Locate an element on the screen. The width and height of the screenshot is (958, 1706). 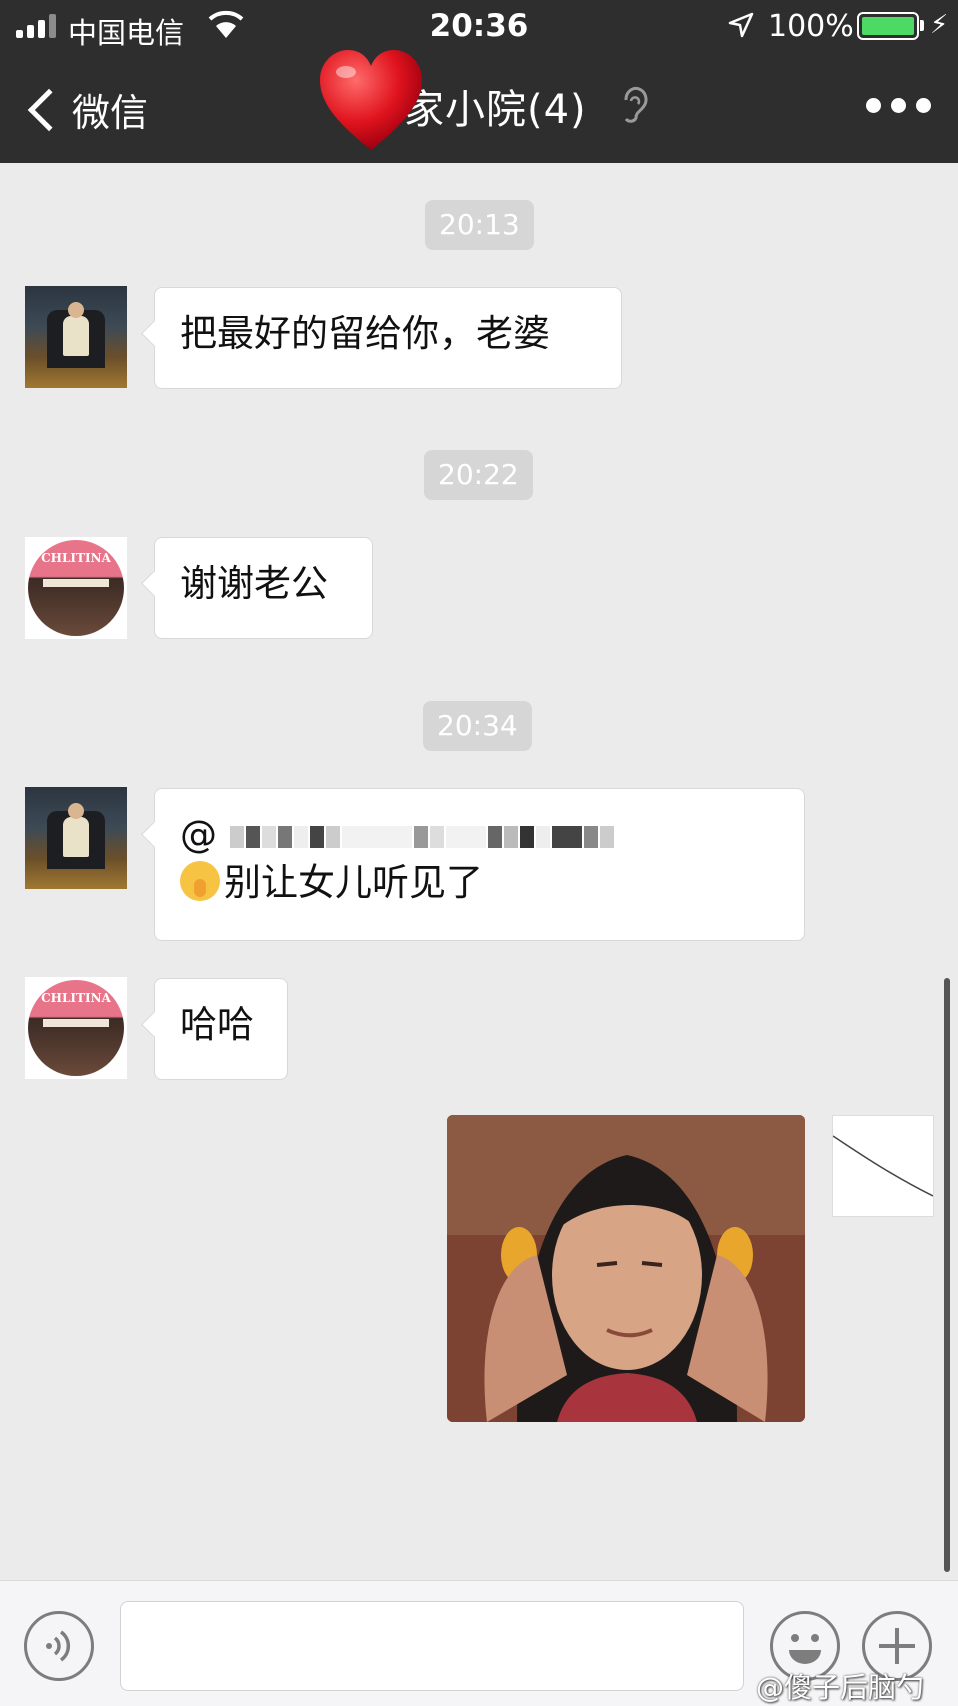
voice-button is located at coordinates (59, 1646).